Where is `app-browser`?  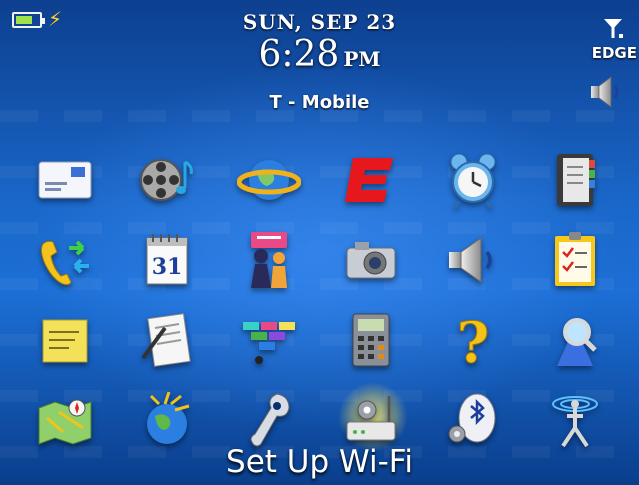 app-browser is located at coordinates (269, 180).